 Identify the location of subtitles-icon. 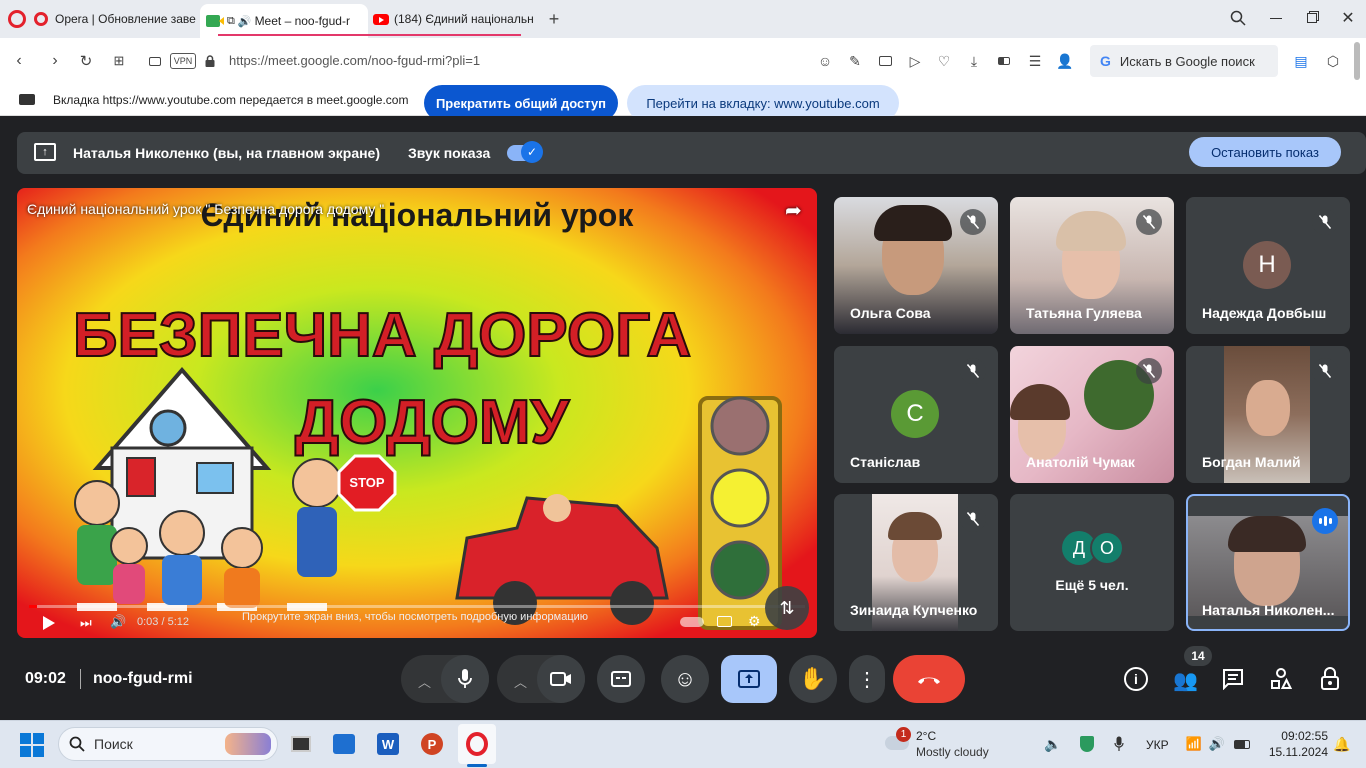
(724, 621).